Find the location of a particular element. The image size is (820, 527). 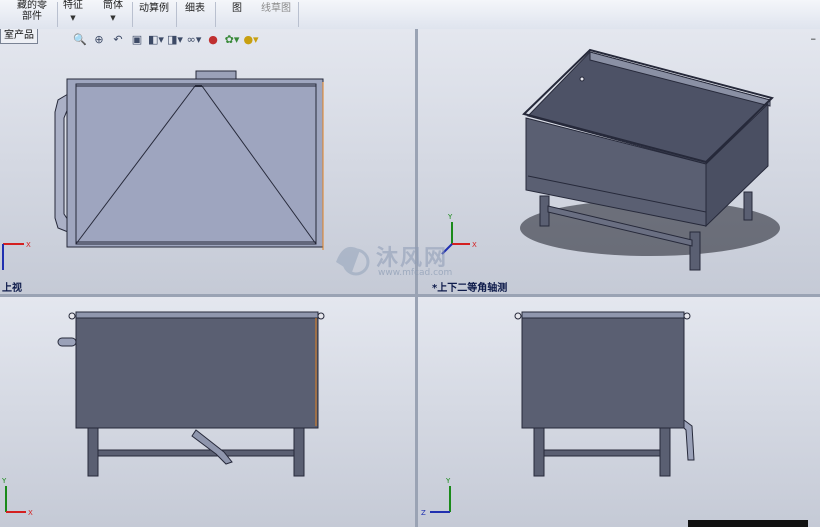

status-overlay is located at coordinates (748, 523).